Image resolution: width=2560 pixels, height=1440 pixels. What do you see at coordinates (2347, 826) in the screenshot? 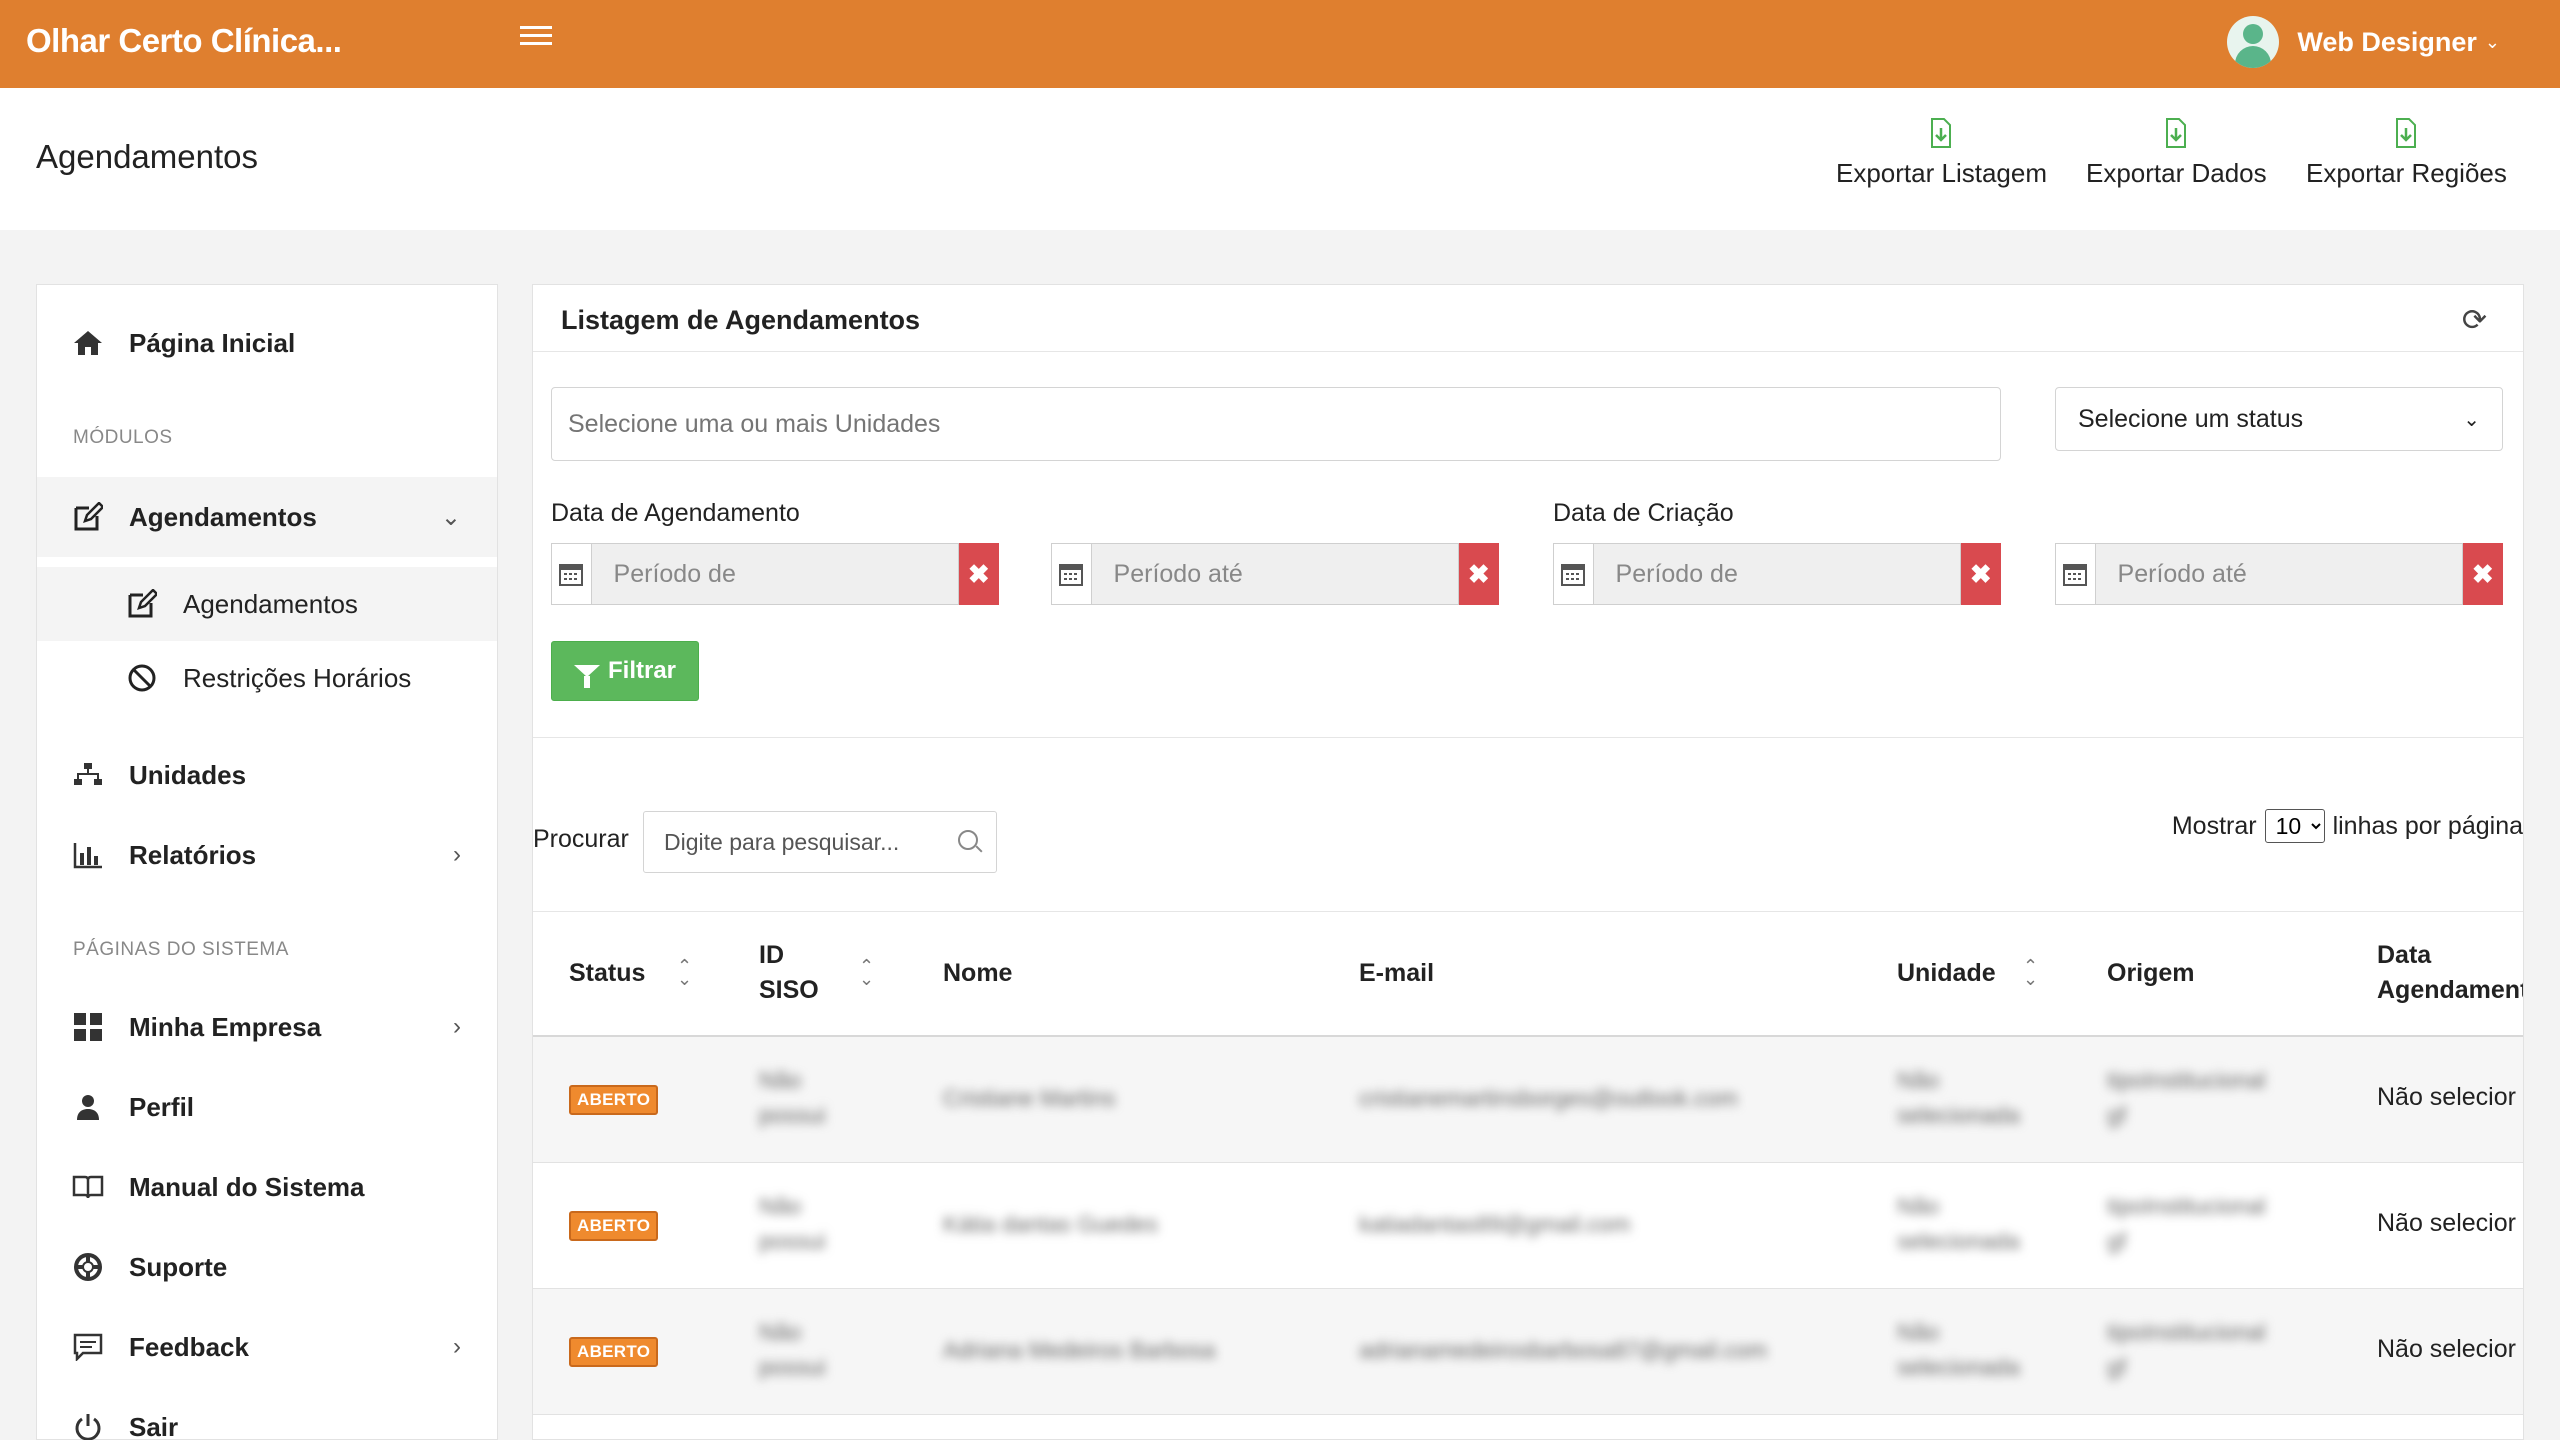
I see `rows-per-page-control: Mostrar 10 linhas por página` at bounding box center [2347, 826].